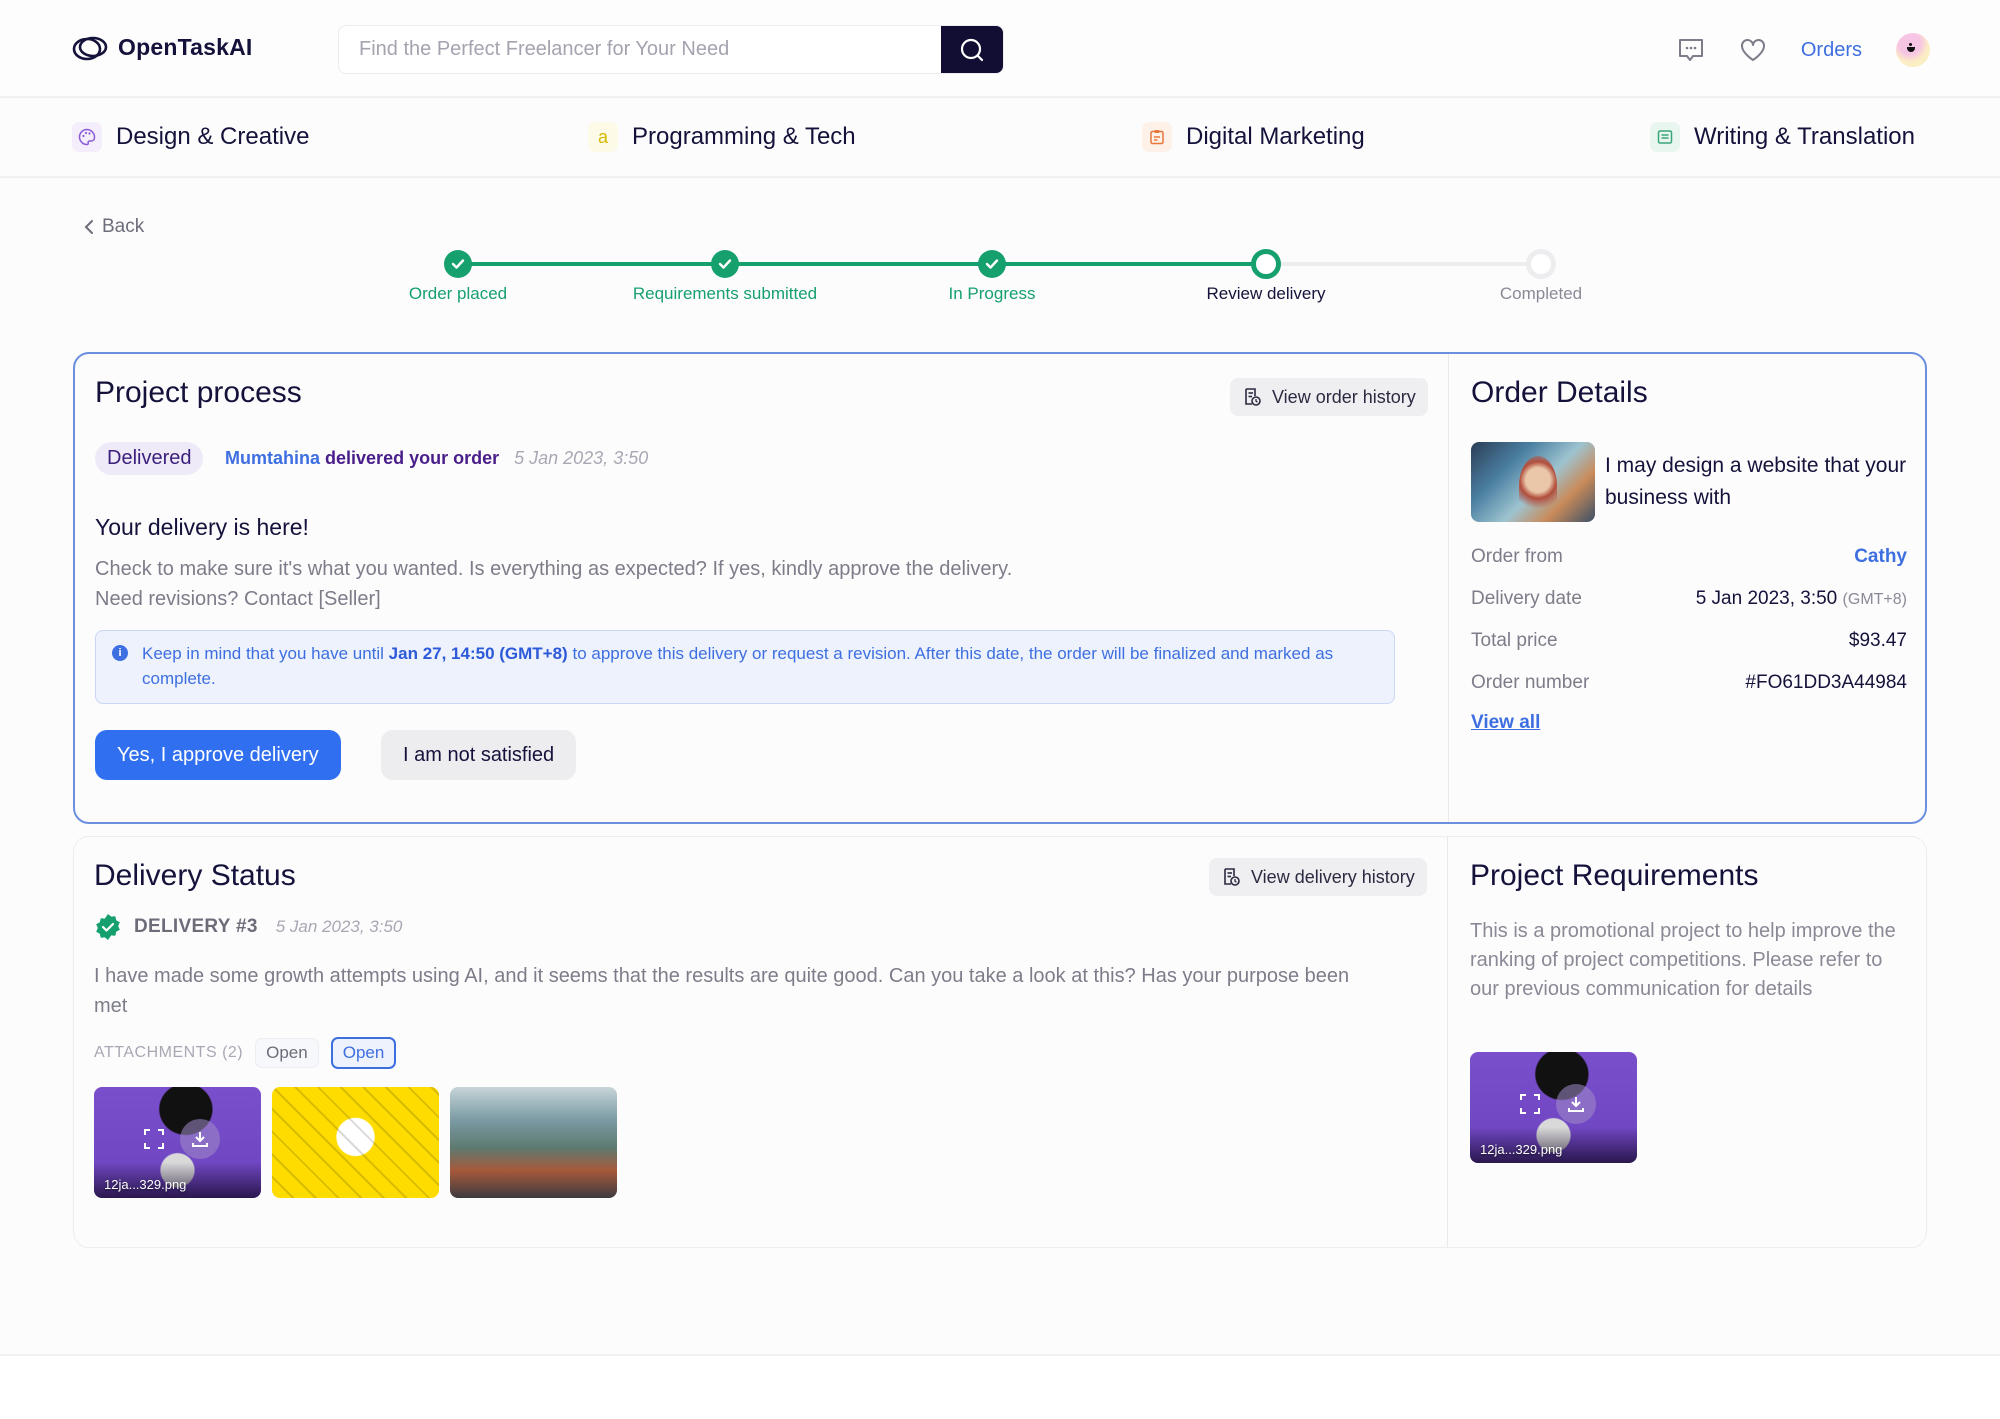 This screenshot has height=1419, width=2000. I want to click on logo: OpenTaskAI, so click(162, 47).